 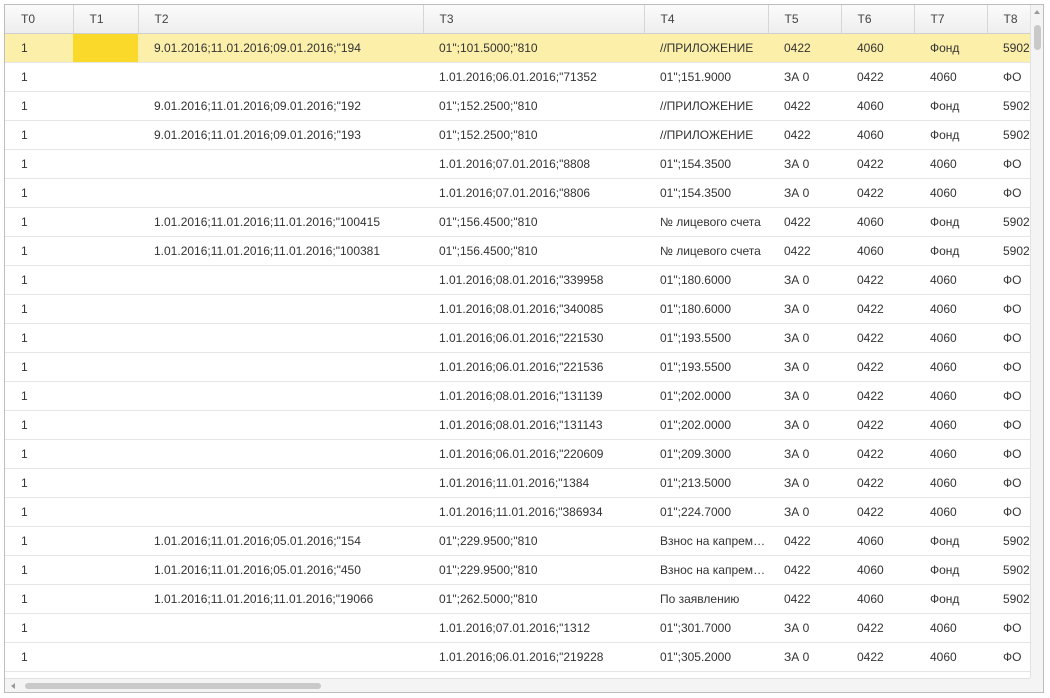 I want to click on horizontal-scroll-thumb, so click(x=173, y=686).